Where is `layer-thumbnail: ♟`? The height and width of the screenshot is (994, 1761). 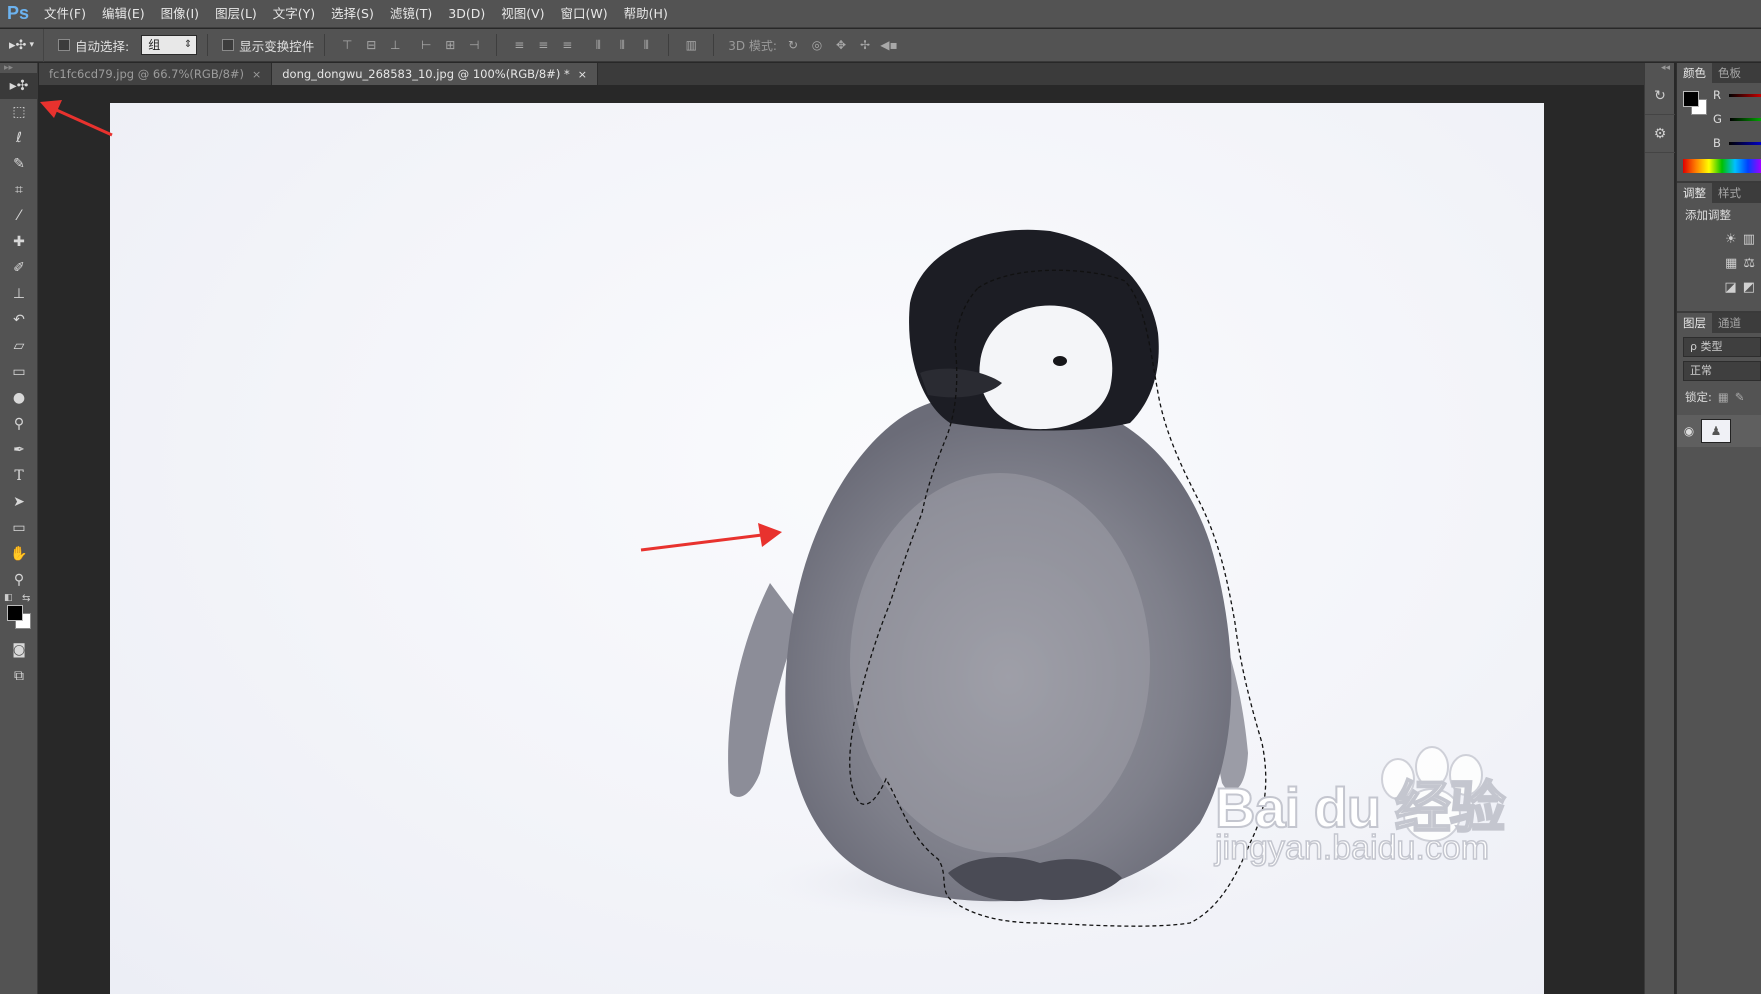
layer-thumbnail: ♟ is located at coordinates (1716, 431).